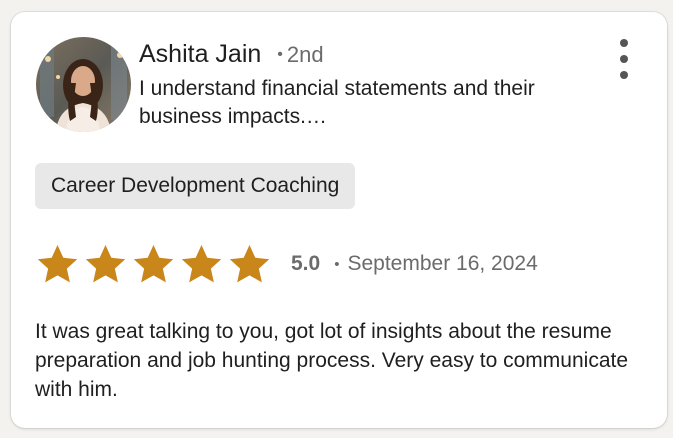  I want to click on rating-row: 5.0 • September 16, 2024, so click(286, 264).